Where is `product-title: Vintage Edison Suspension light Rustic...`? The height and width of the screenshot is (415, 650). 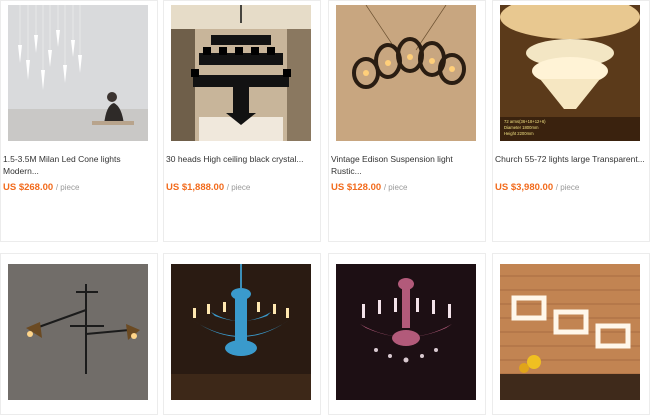
product-title: Vintage Edison Suspension light Rustic... is located at coordinates (407, 165).